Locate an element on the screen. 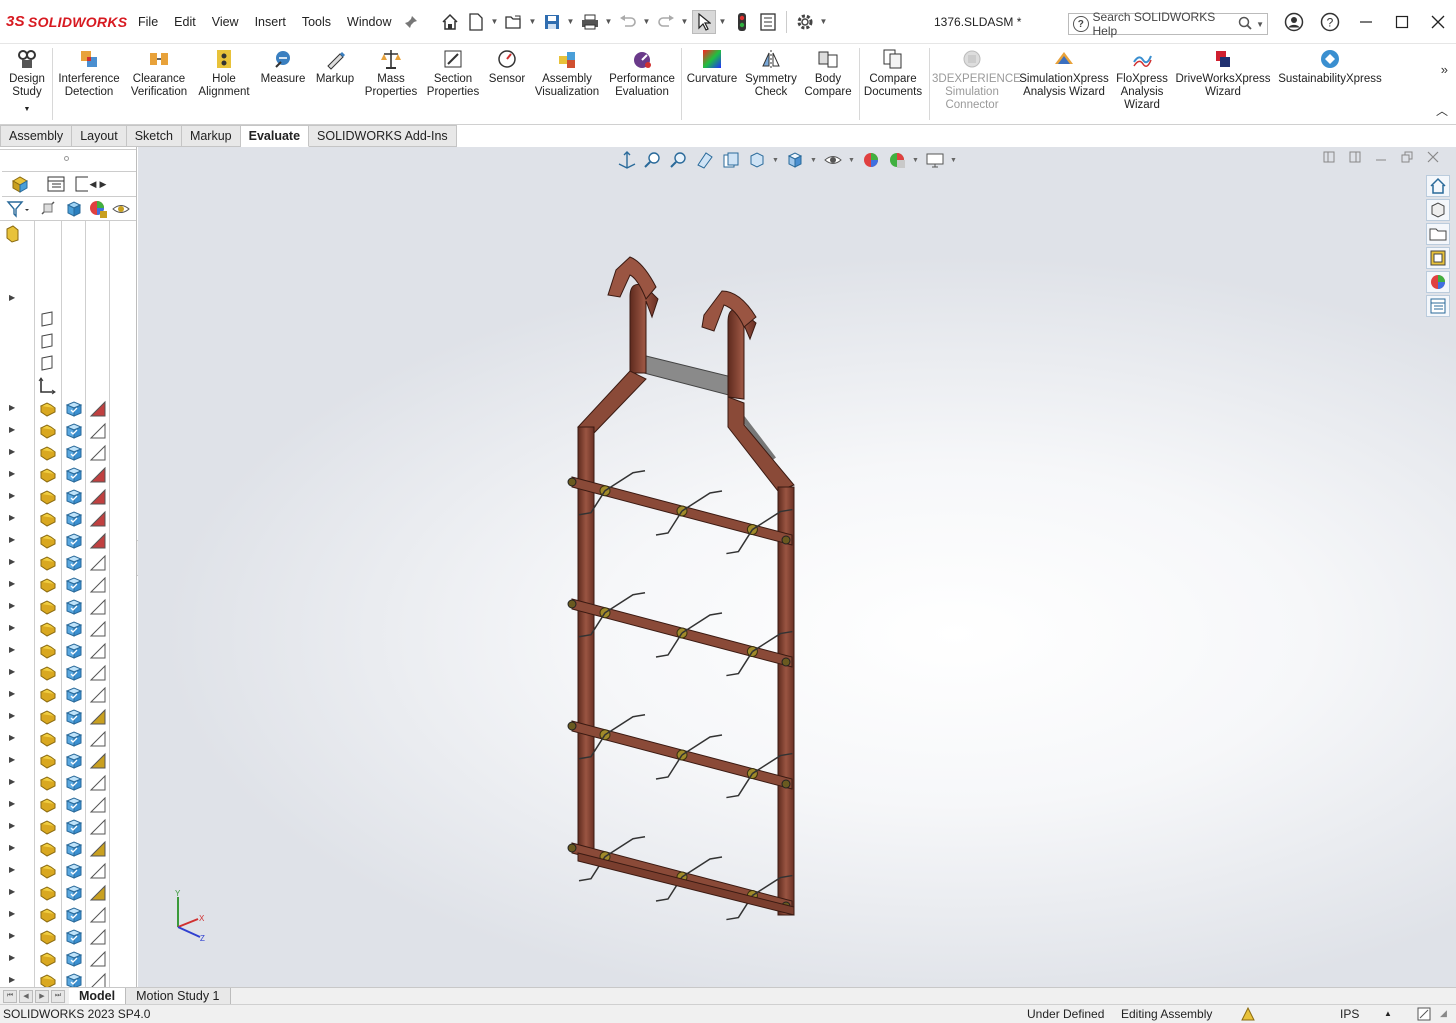 Image resolution: width=1456 pixels, height=1023 pixels. new-document-icon is located at coordinates (476, 22).